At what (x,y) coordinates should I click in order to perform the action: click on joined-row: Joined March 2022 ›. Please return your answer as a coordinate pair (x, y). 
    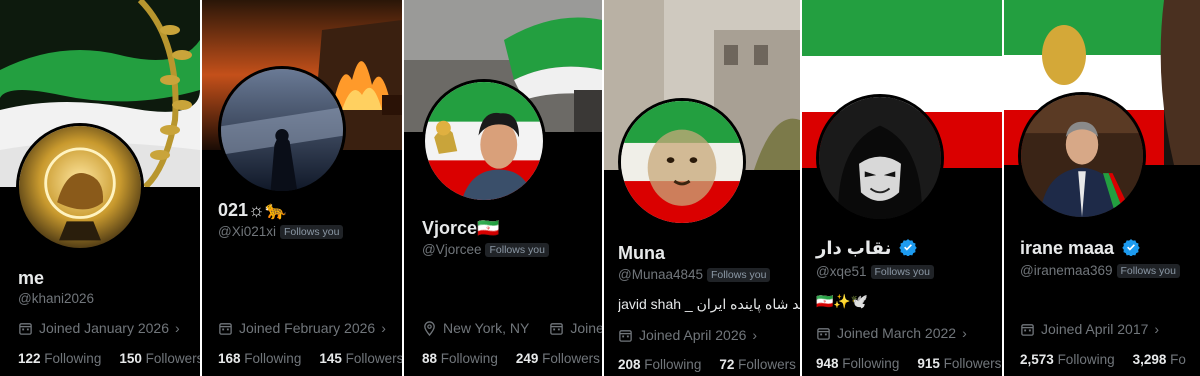
    Looking at the image, I should click on (891, 333).